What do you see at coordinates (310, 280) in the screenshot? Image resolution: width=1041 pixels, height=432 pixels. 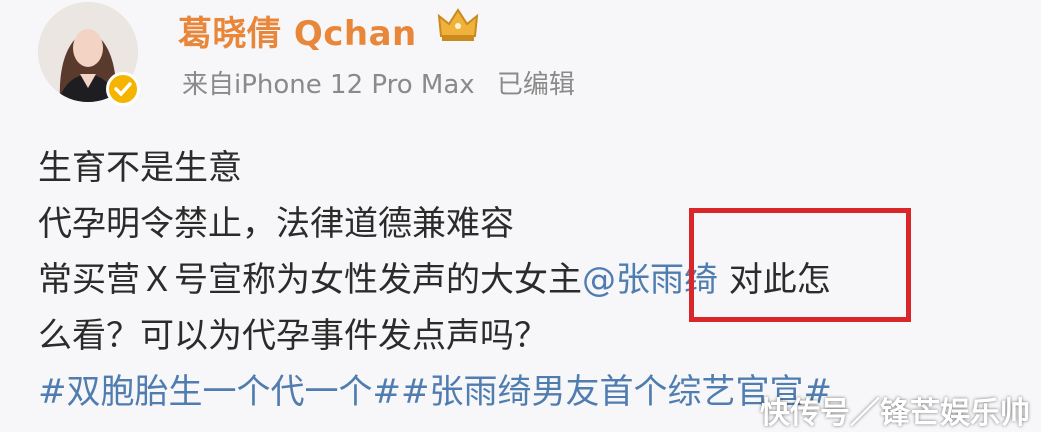 I see `content-text: 常买营Ｘ号宣称为女性发声的大女主` at bounding box center [310, 280].